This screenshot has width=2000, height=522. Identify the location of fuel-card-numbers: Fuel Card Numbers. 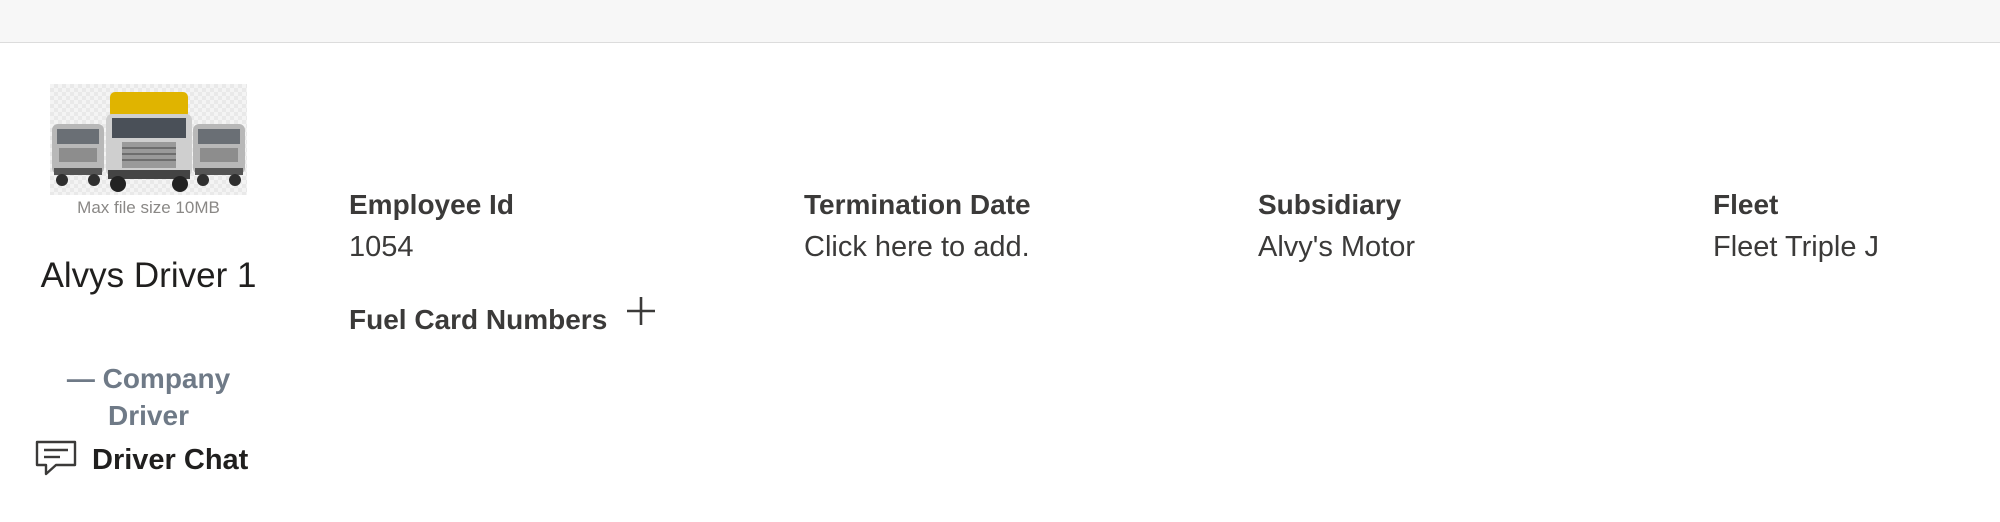
(503, 316).